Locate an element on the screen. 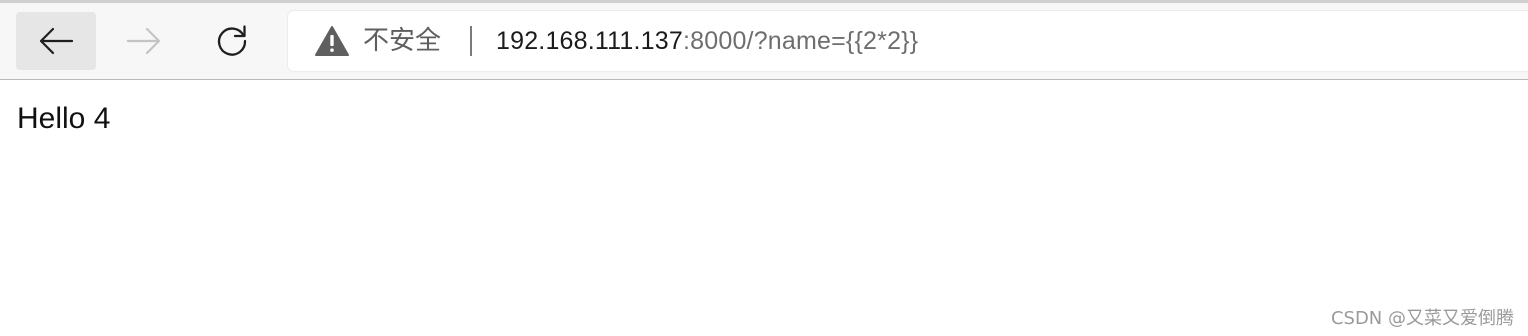  arrow-right-icon is located at coordinates (144, 41).